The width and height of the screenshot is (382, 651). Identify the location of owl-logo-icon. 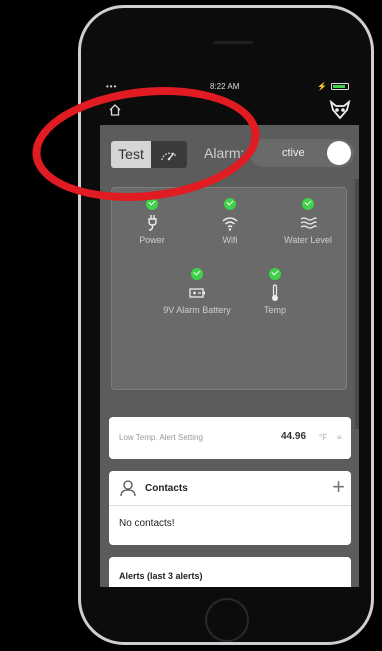
(340, 110).